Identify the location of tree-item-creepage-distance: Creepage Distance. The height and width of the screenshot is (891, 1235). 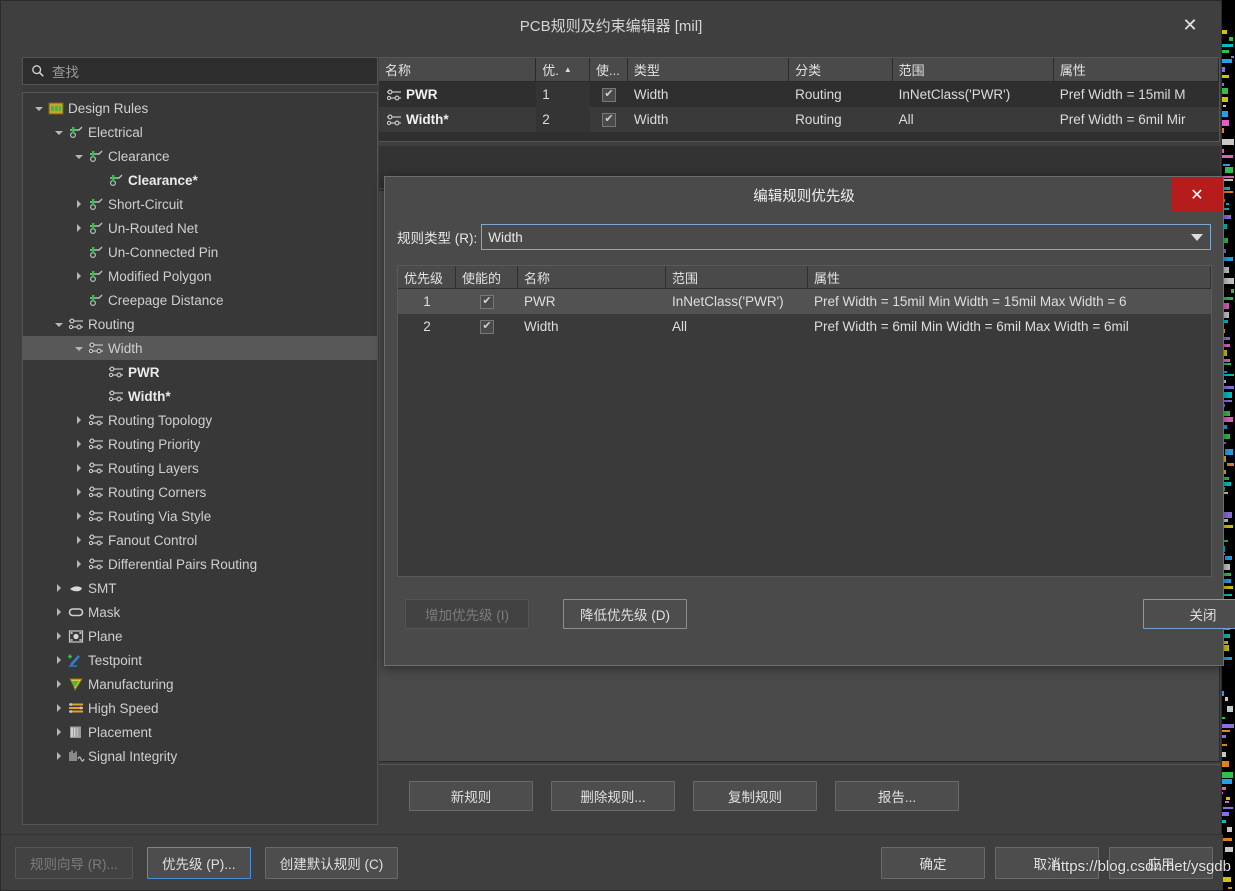
(200, 300).